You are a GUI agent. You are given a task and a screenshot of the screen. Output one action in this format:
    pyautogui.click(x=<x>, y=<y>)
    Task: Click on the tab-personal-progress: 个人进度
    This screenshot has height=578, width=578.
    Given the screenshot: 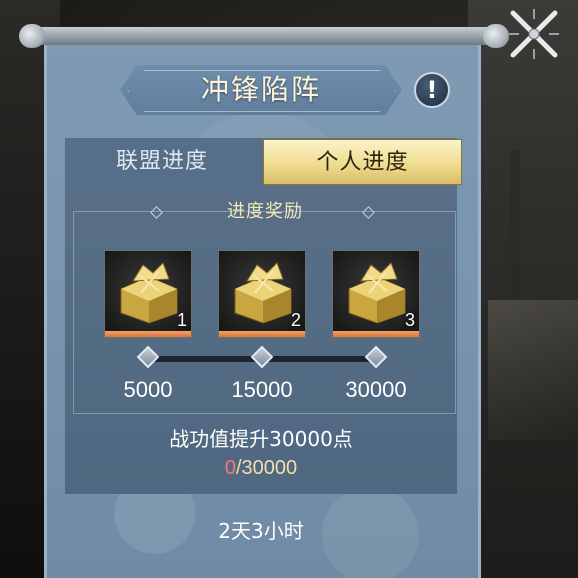 What is the action you would take?
    pyautogui.click(x=362, y=162)
    